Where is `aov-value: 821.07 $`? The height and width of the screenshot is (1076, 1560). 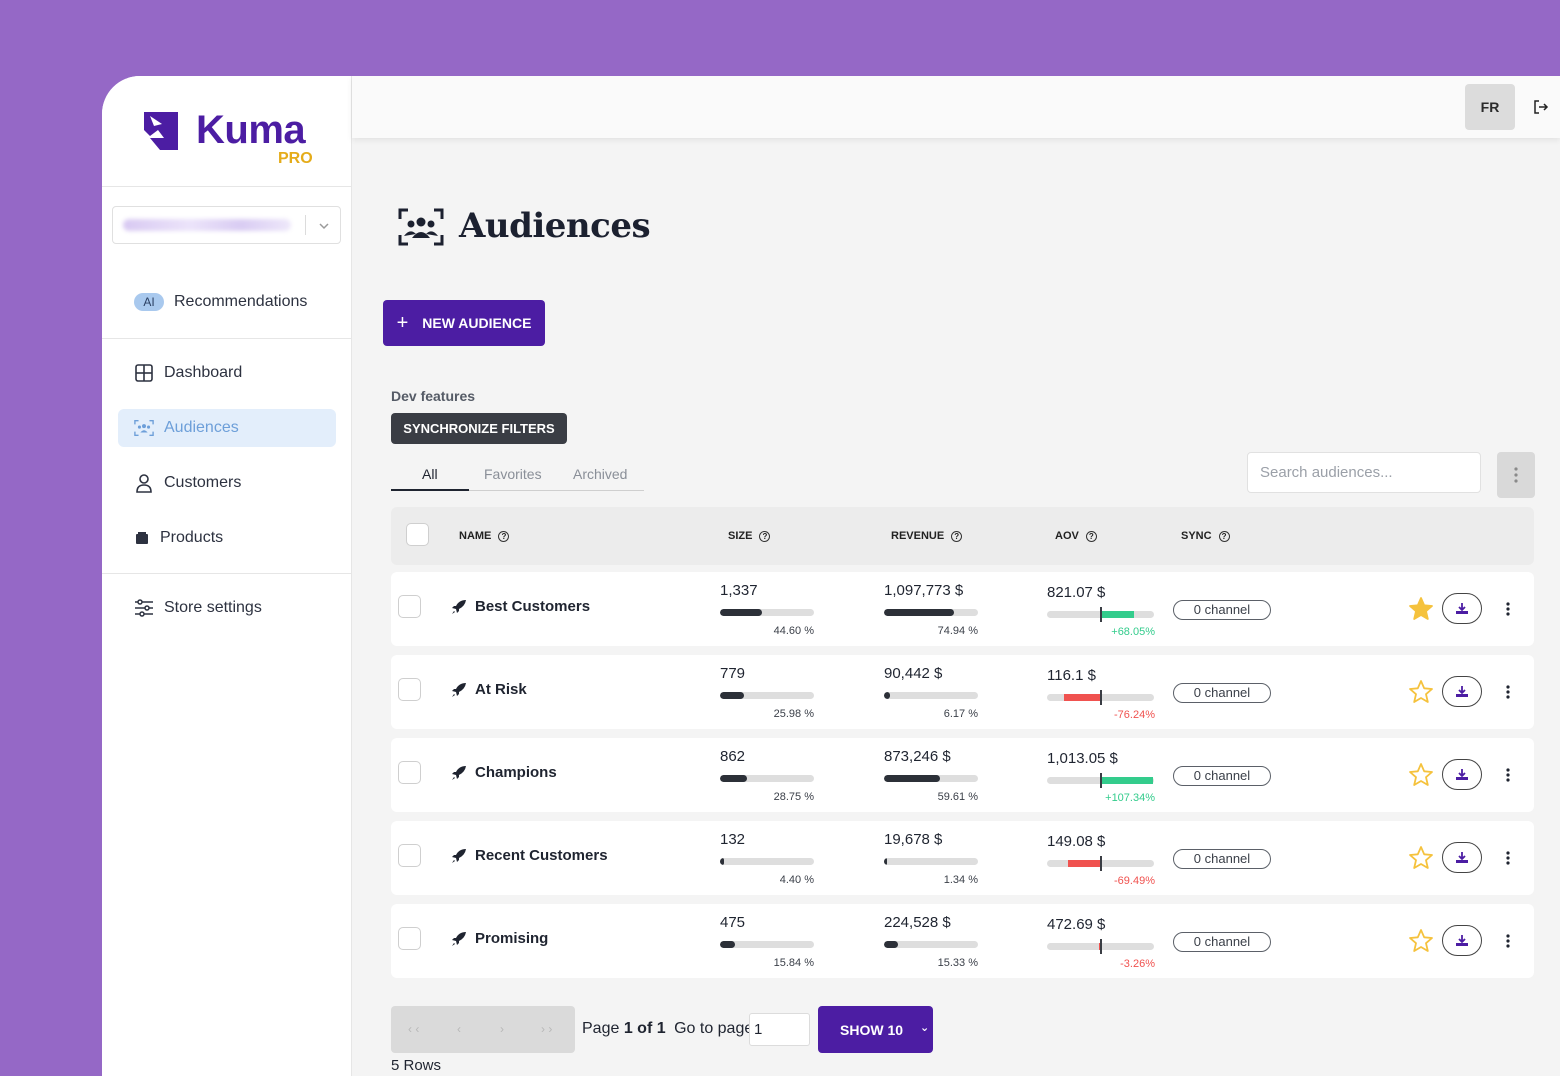 aov-value: 821.07 $ is located at coordinates (1076, 592).